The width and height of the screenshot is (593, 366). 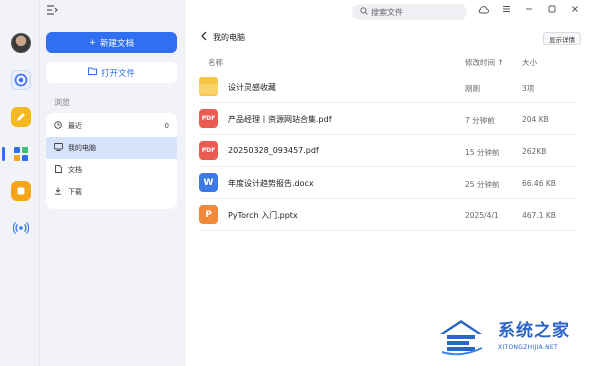 What do you see at coordinates (92, 42) in the screenshot?
I see `plus-icon: +` at bounding box center [92, 42].